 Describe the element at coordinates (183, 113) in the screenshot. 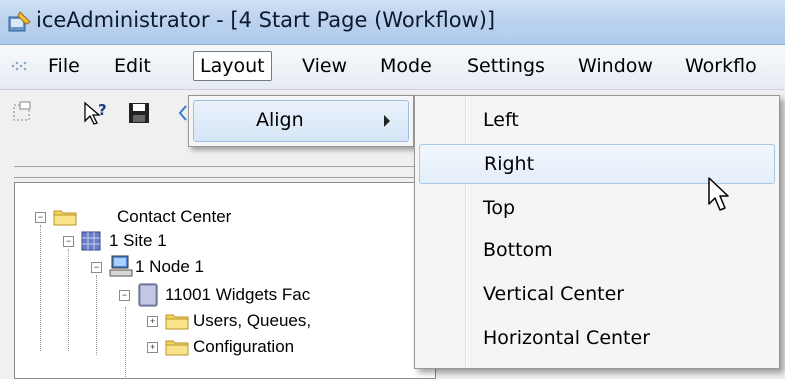

I see `arrow-left-icon` at that location.